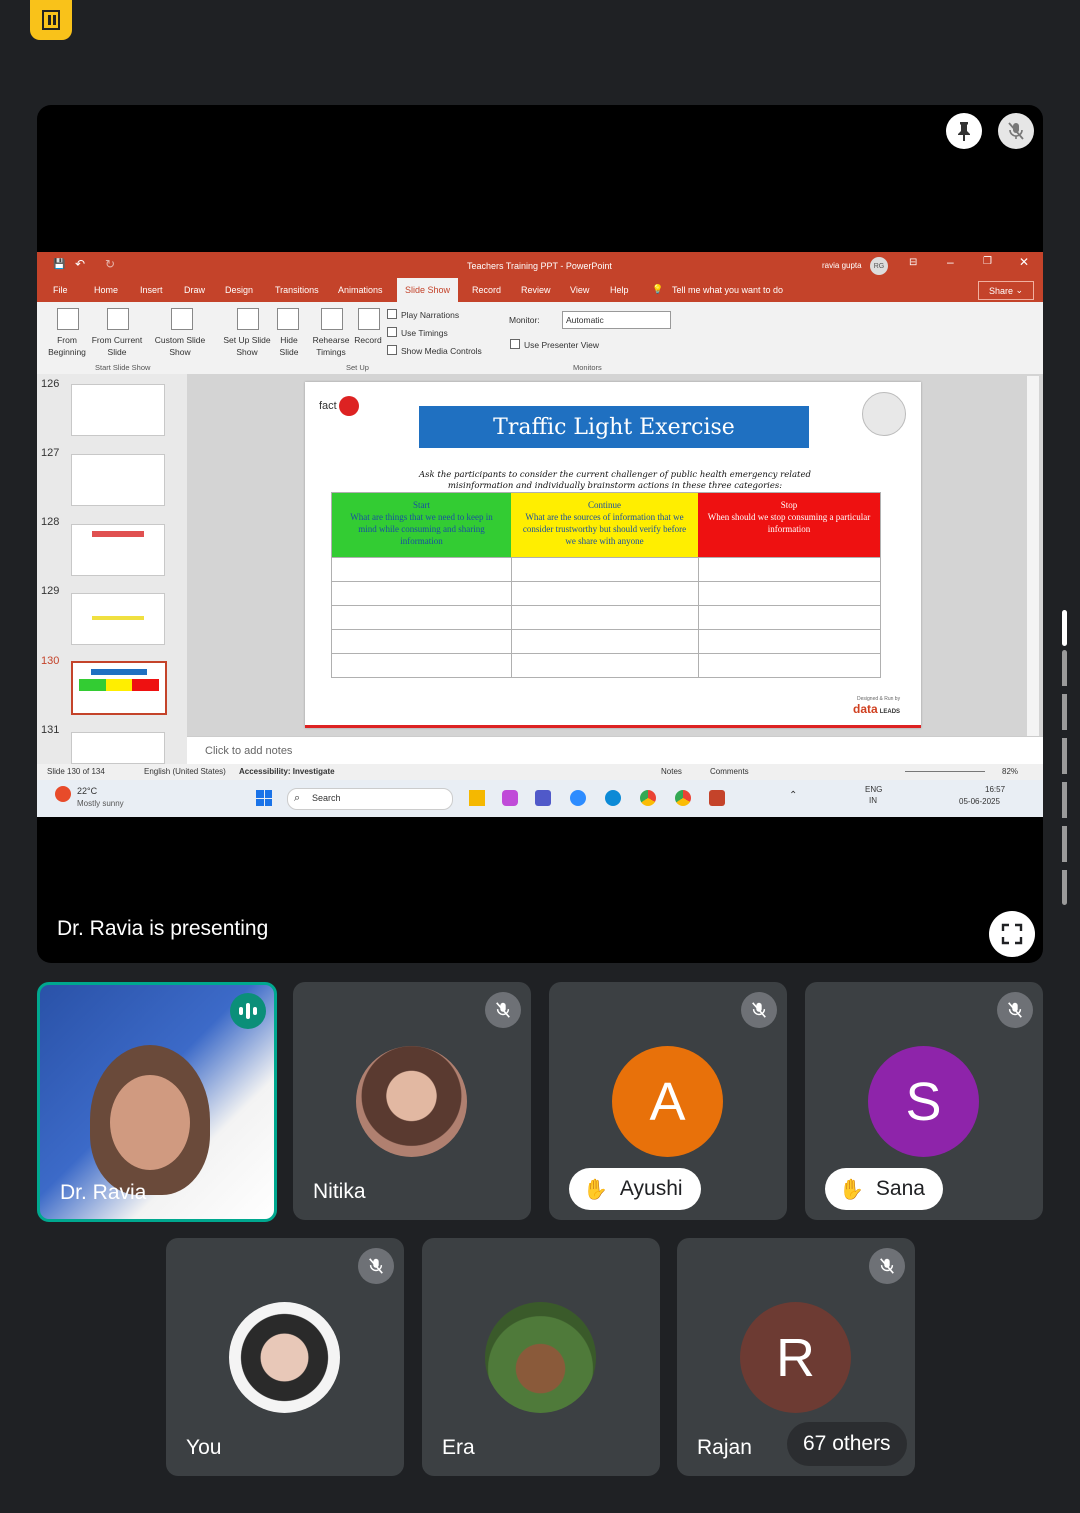  Describe the element at coordinates (671, 771) in the screenshot. I see `notes-toggle: Notes` at that location.